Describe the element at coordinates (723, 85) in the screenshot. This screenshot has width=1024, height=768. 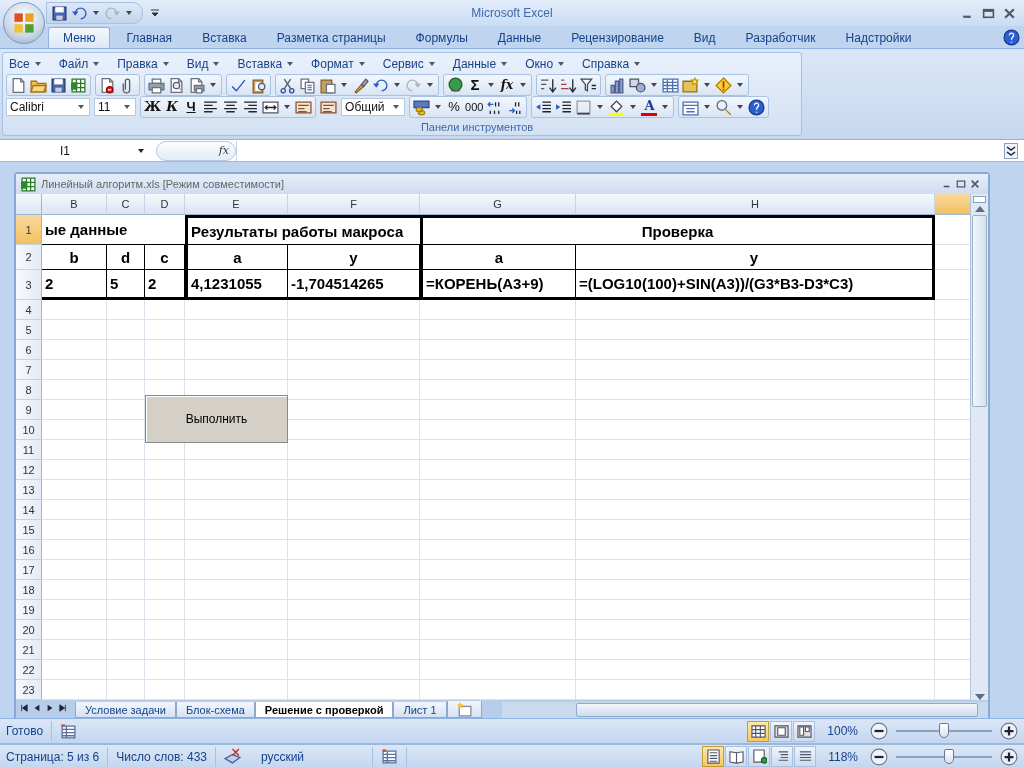
I see `warning-icon` at that location.